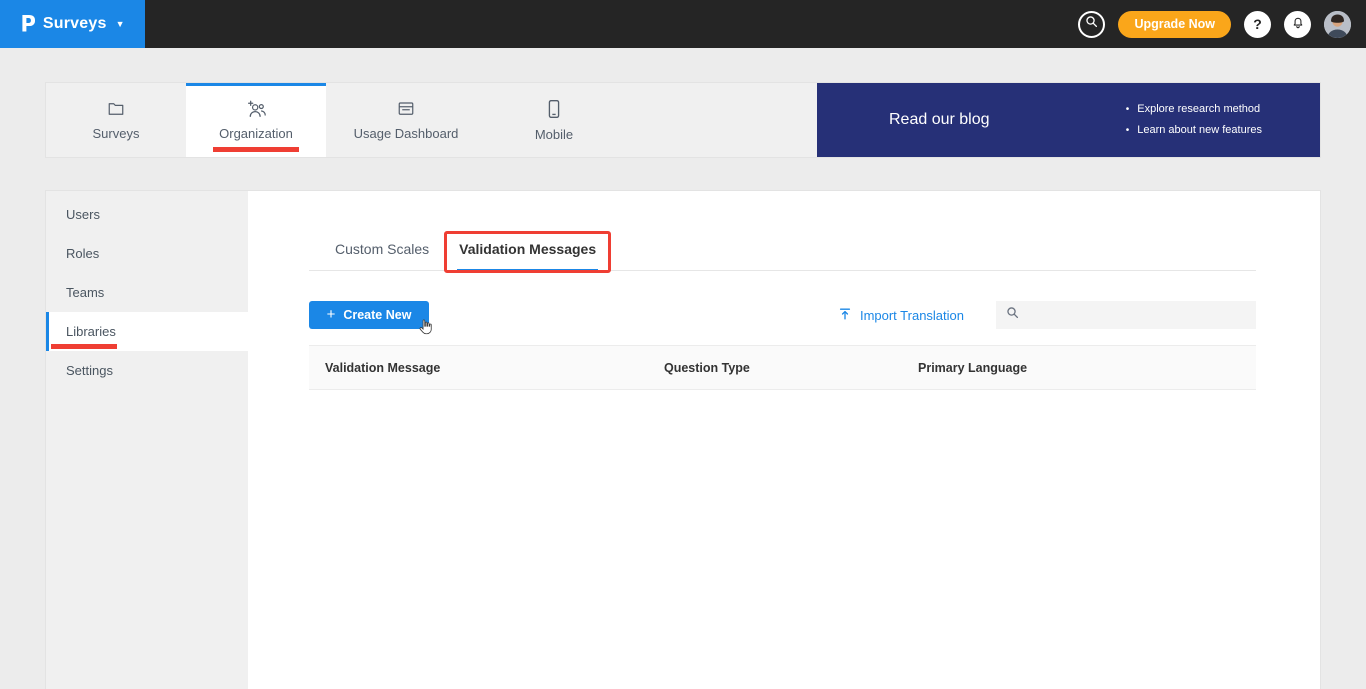  I want to click on banner-bullet-item: • Explore research method, so click(1194, 109).